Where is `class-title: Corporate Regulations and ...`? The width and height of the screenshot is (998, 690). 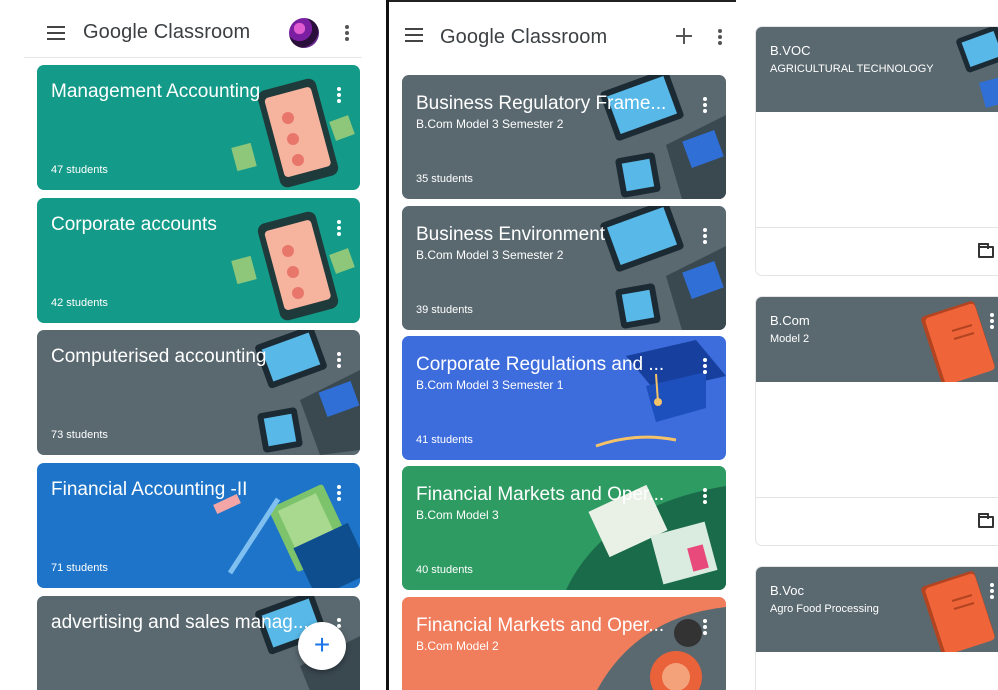
class-title: Corporate Regulations and ... is located at coordinates (550, 365).